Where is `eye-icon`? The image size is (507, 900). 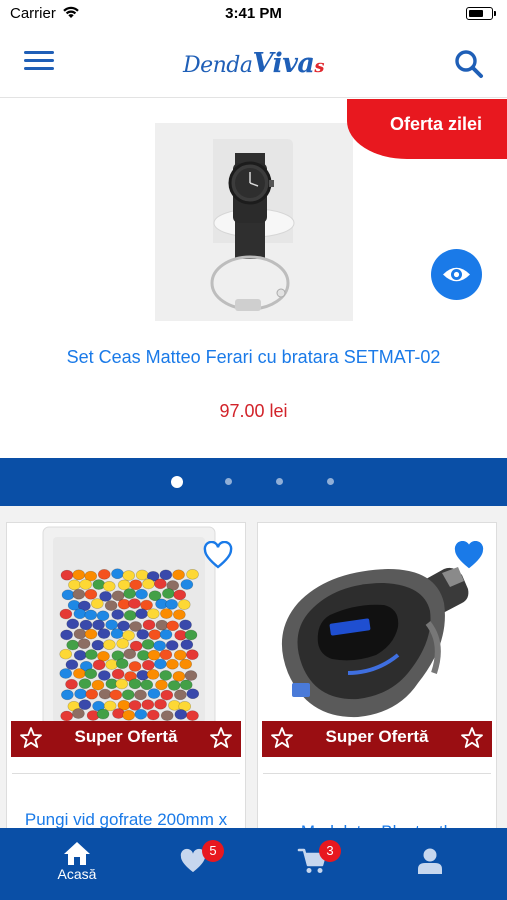 eye-icon is located at coordinates (456, 274).